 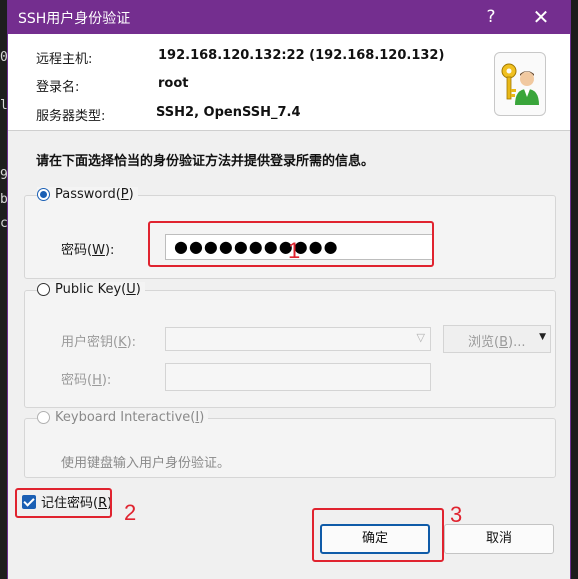 I want to click on instruction-text: 请在下面选择恰当的身份验证方法并提供登录所需的信息。, so click(x=205, y=161).